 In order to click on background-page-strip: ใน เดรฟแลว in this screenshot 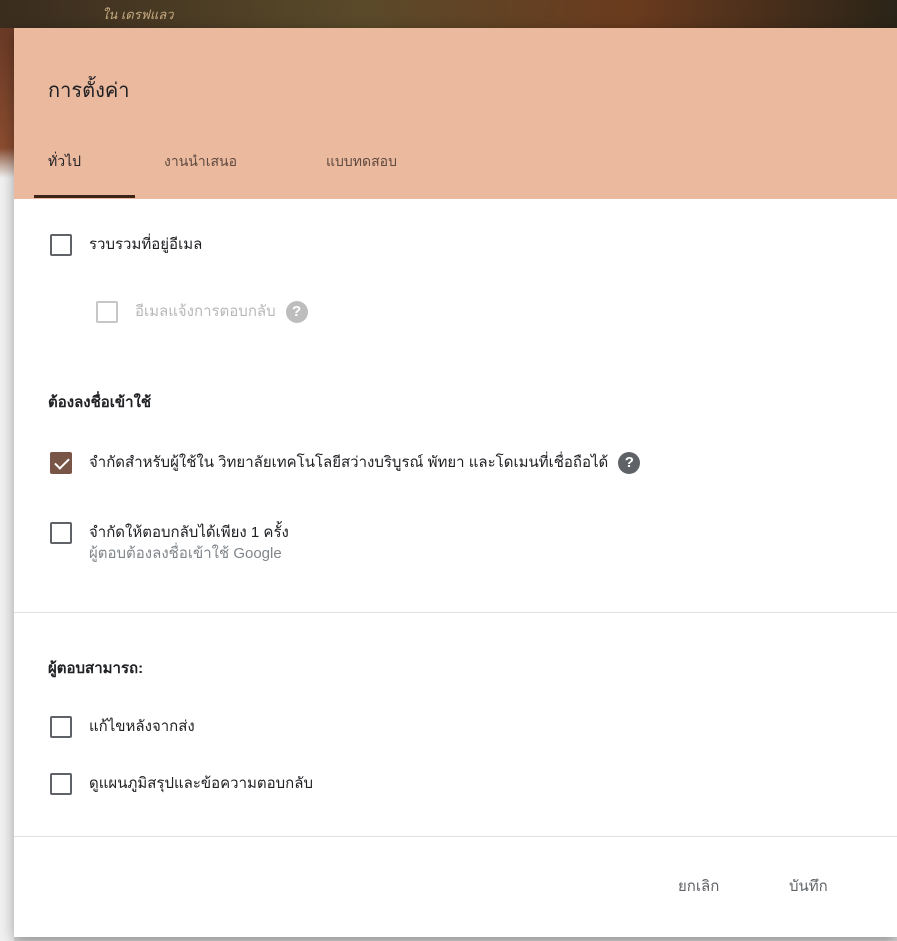, I will do `click(448, 14)`.